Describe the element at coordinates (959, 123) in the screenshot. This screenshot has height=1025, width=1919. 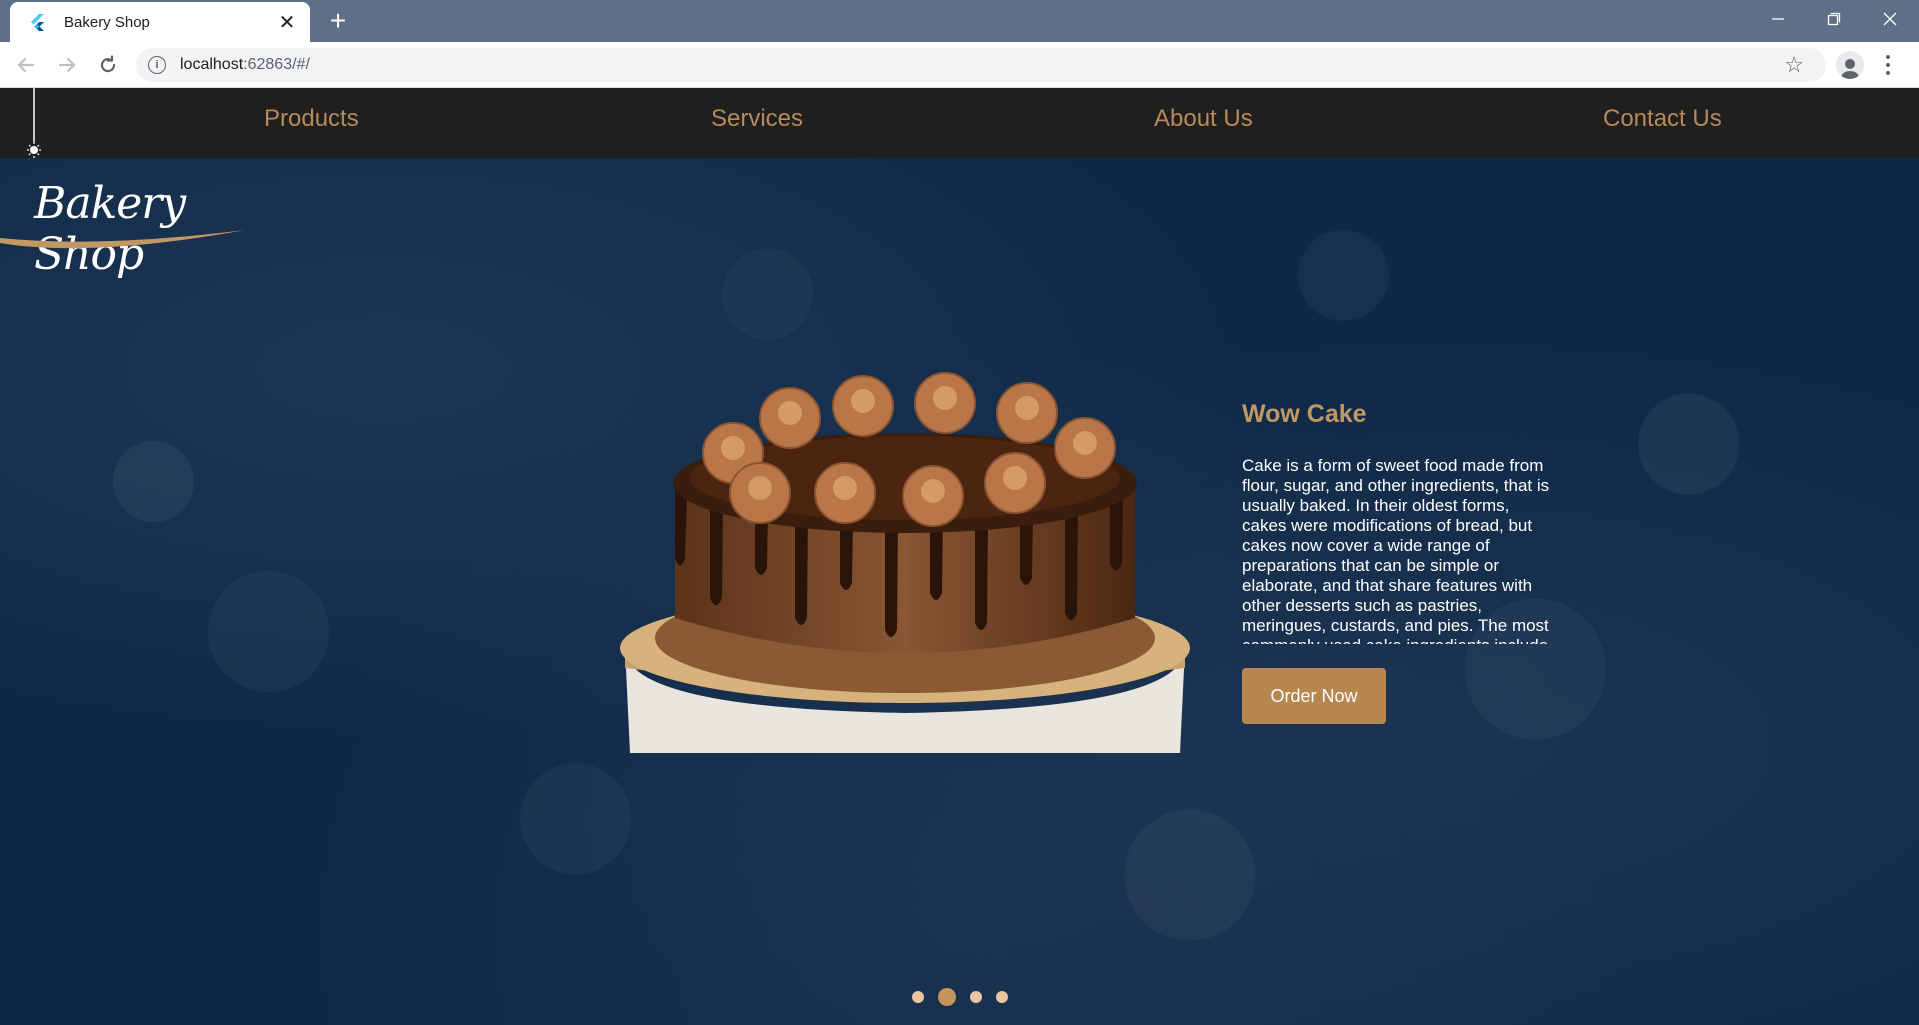
I see `top-navbar: Products Services About Us Contact Us` at that location.